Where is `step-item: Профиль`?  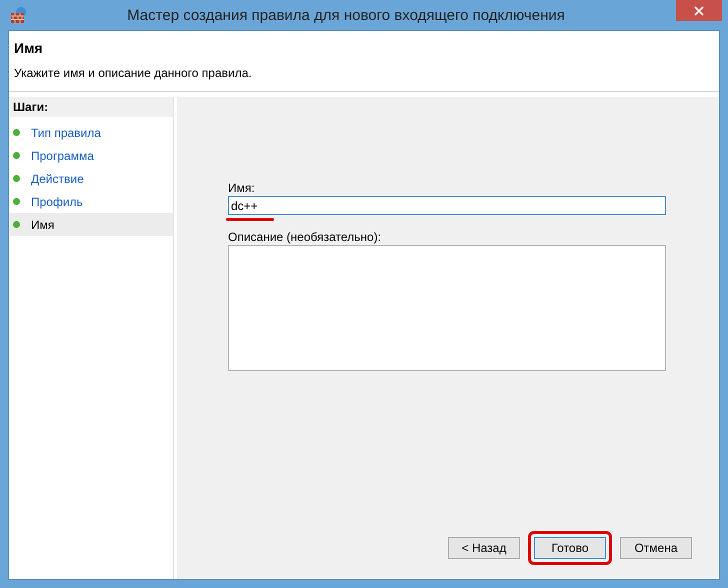 step-item: Профиль is located at coordinates (91, 201).